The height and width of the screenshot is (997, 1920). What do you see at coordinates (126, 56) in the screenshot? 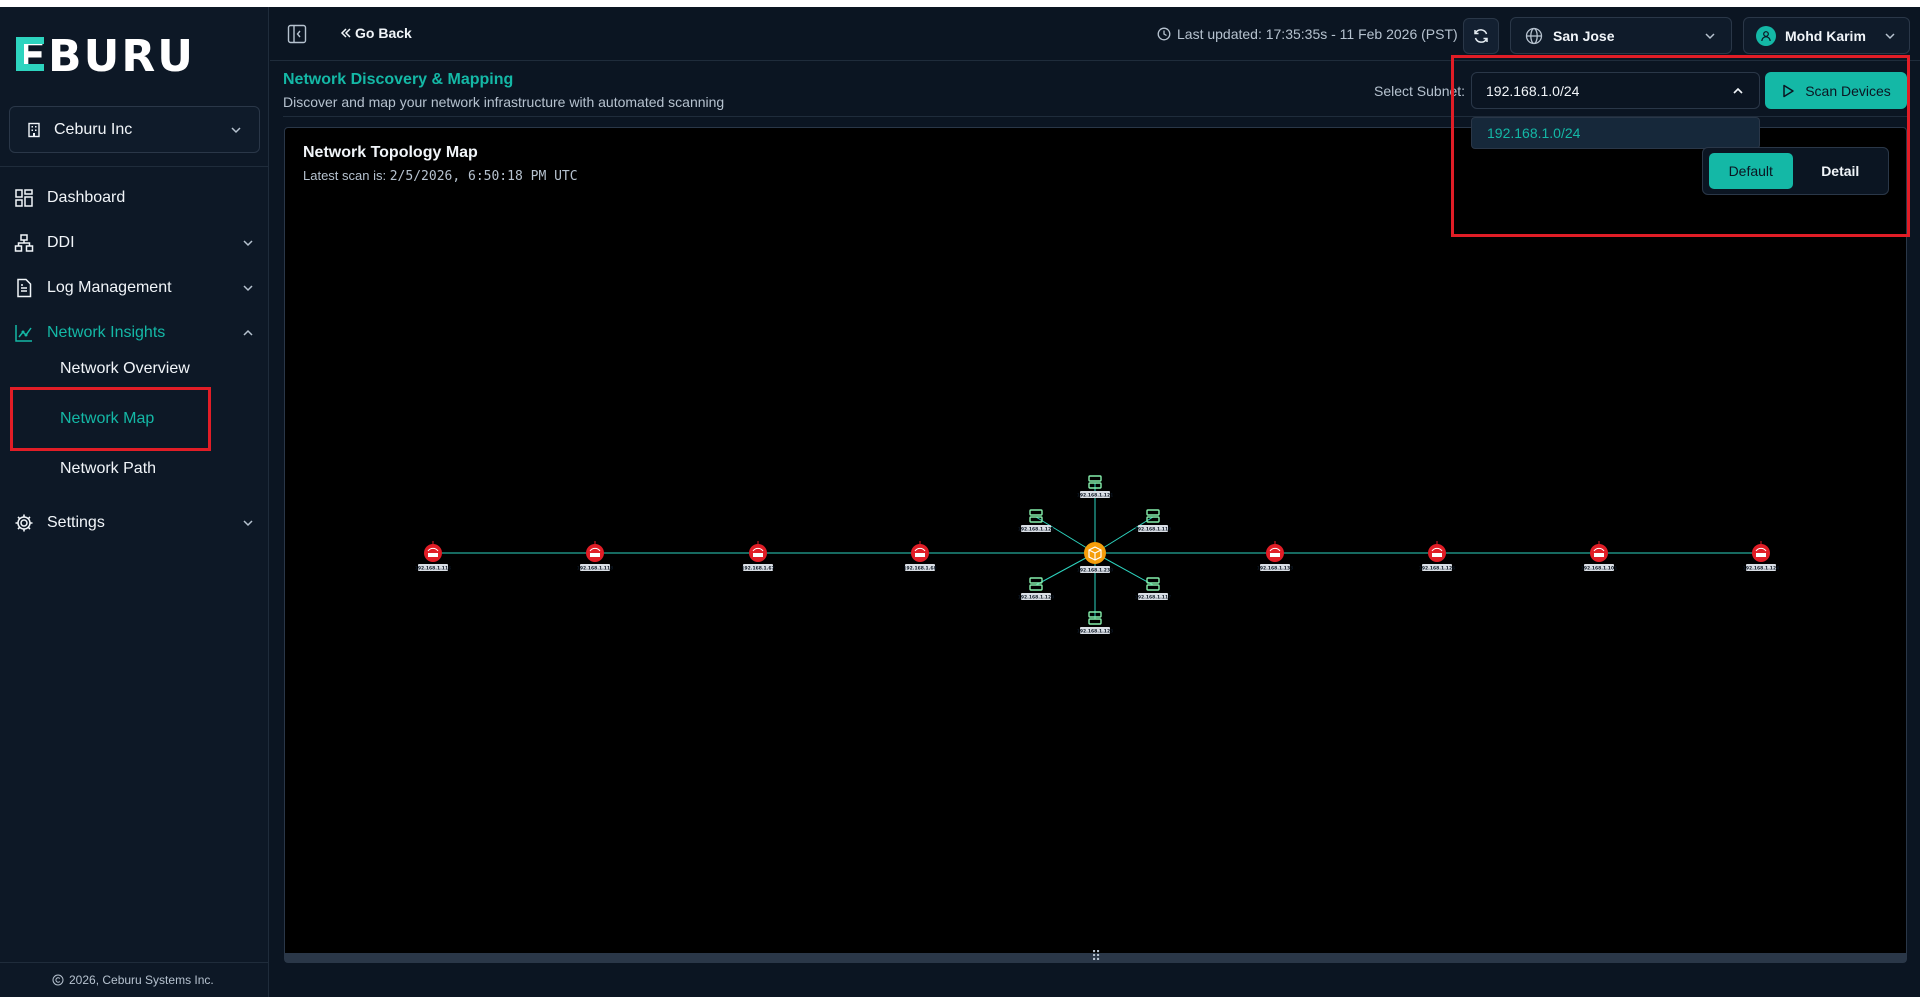
I see `ceburu-logo: EBURU` at bounding box center [126, 56].